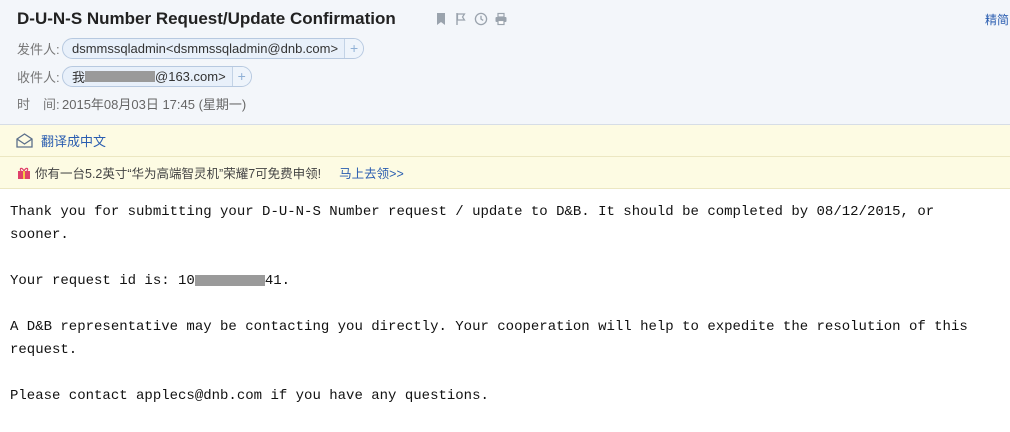  I want to click on body-paragraph-request-id: Your request id is: 10 41., so click(505, 281).